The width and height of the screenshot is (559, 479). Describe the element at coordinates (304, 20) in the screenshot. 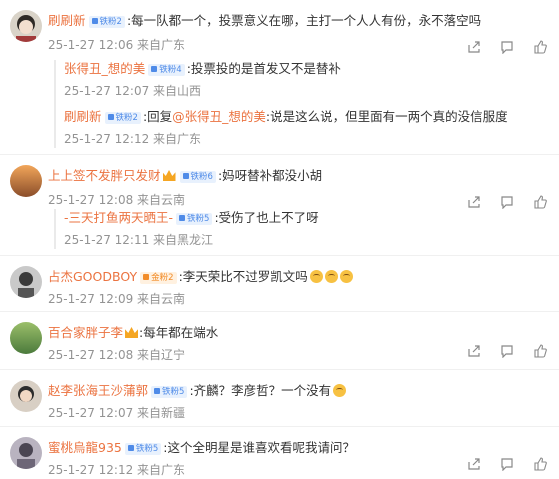

I see `comment-text: :每一队都一个，投票意义在哪，主打一个人人有份，永不落空吗` at that location.